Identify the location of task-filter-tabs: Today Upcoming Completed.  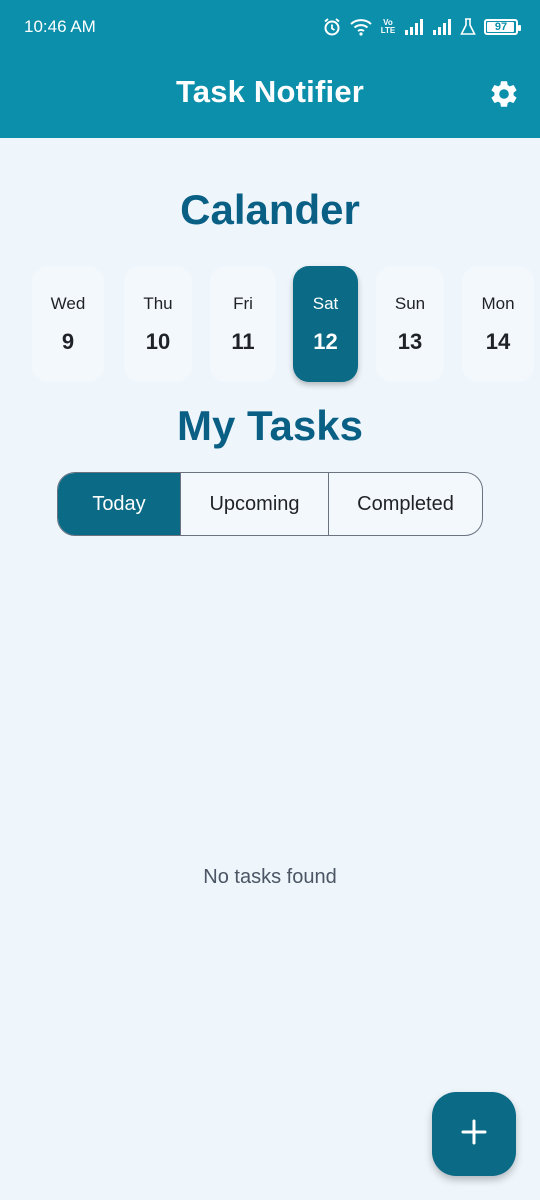
(270, 504).